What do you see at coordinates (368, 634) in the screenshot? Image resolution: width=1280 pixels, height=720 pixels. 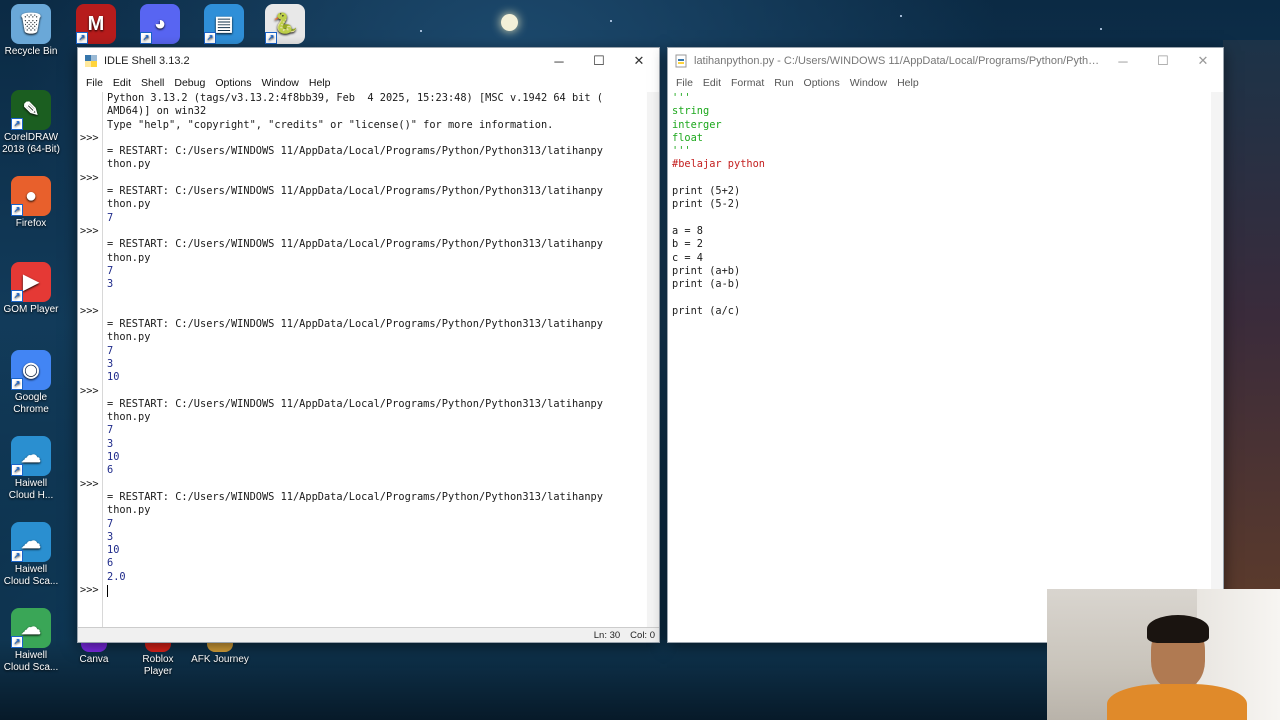 I see `shell-statusbar: Ln: 30 Col: 0` at bounding box center [368, 634].